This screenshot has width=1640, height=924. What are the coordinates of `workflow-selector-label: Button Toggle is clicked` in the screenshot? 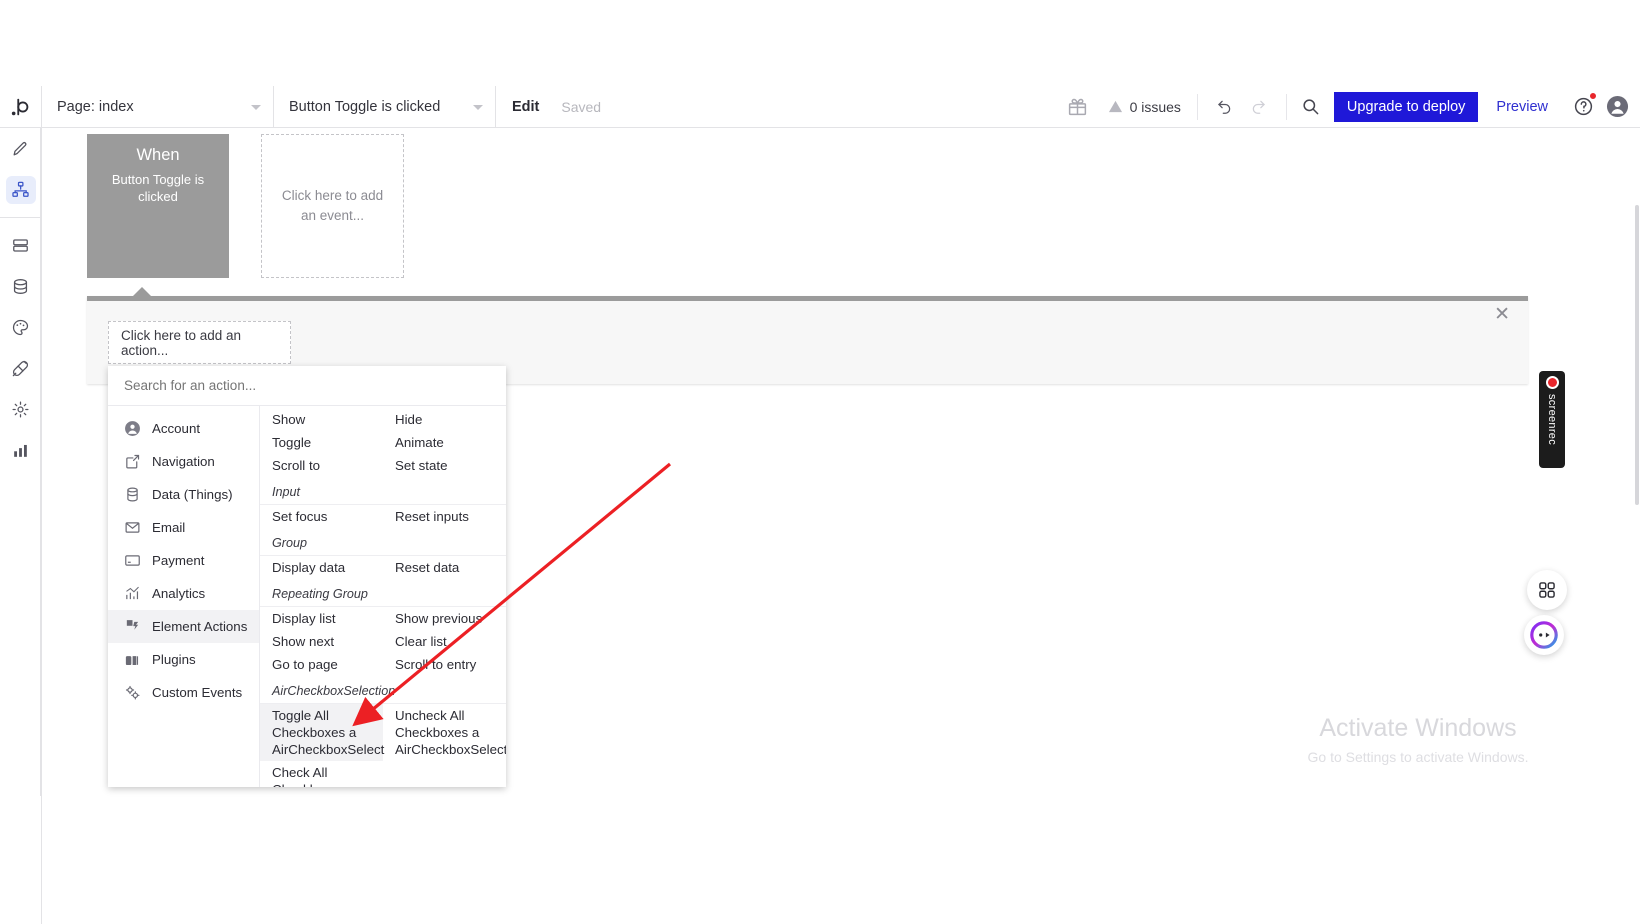 It's located at (365, 106).